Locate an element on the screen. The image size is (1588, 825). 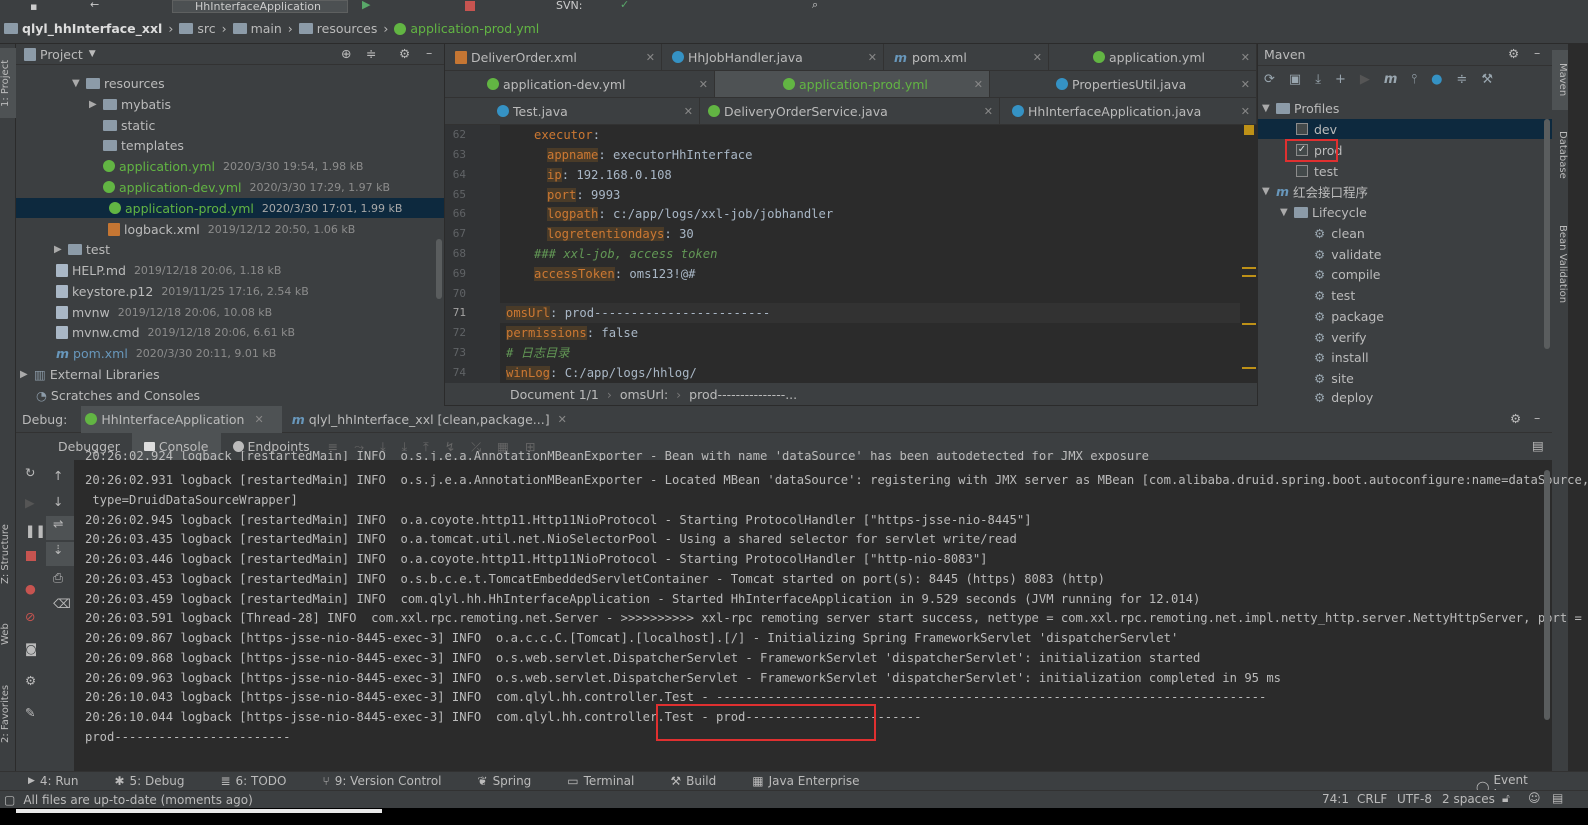
goal-package: ⚙ package is located at coordinates (1349, 316).